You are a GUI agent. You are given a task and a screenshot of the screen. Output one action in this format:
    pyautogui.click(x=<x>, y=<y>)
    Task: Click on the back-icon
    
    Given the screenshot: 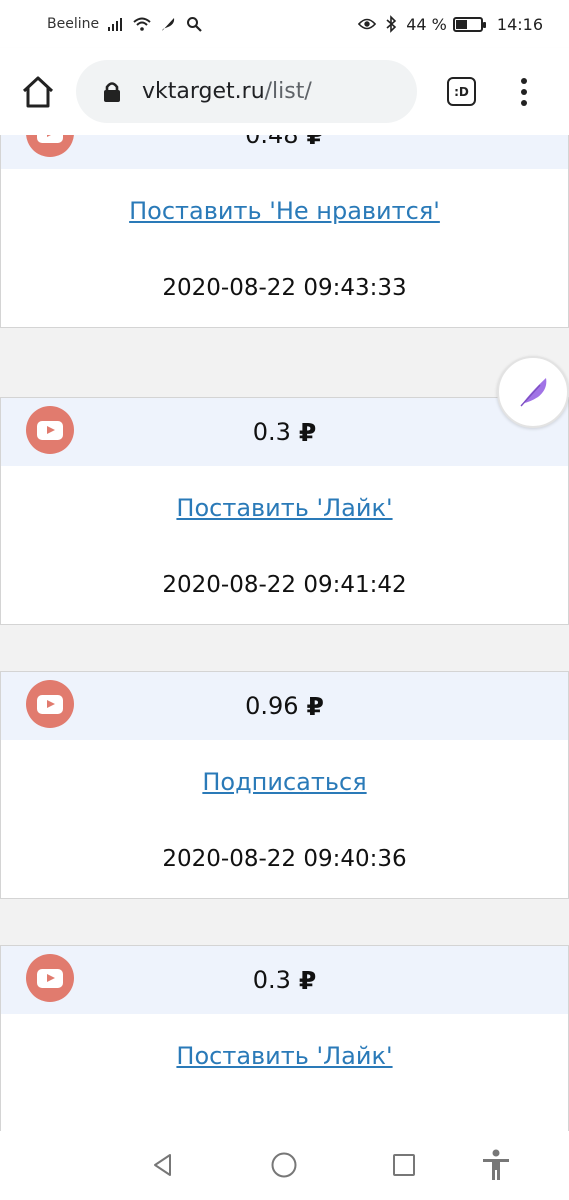 What is the action you would take?
    pyautogui.click(x=162, y=1165)
    